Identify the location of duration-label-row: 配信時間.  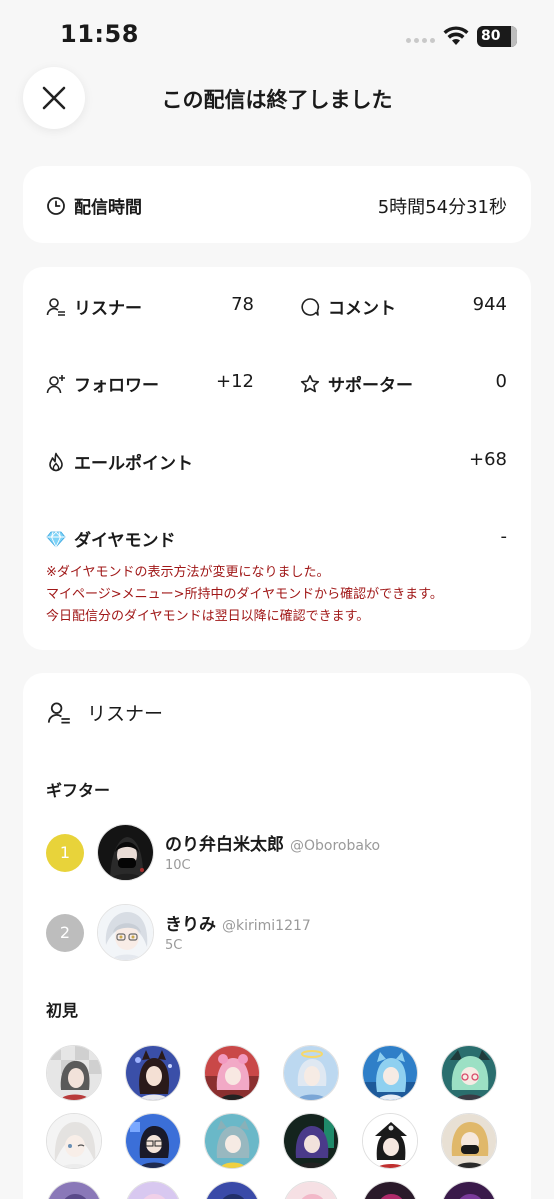
(94, 205).